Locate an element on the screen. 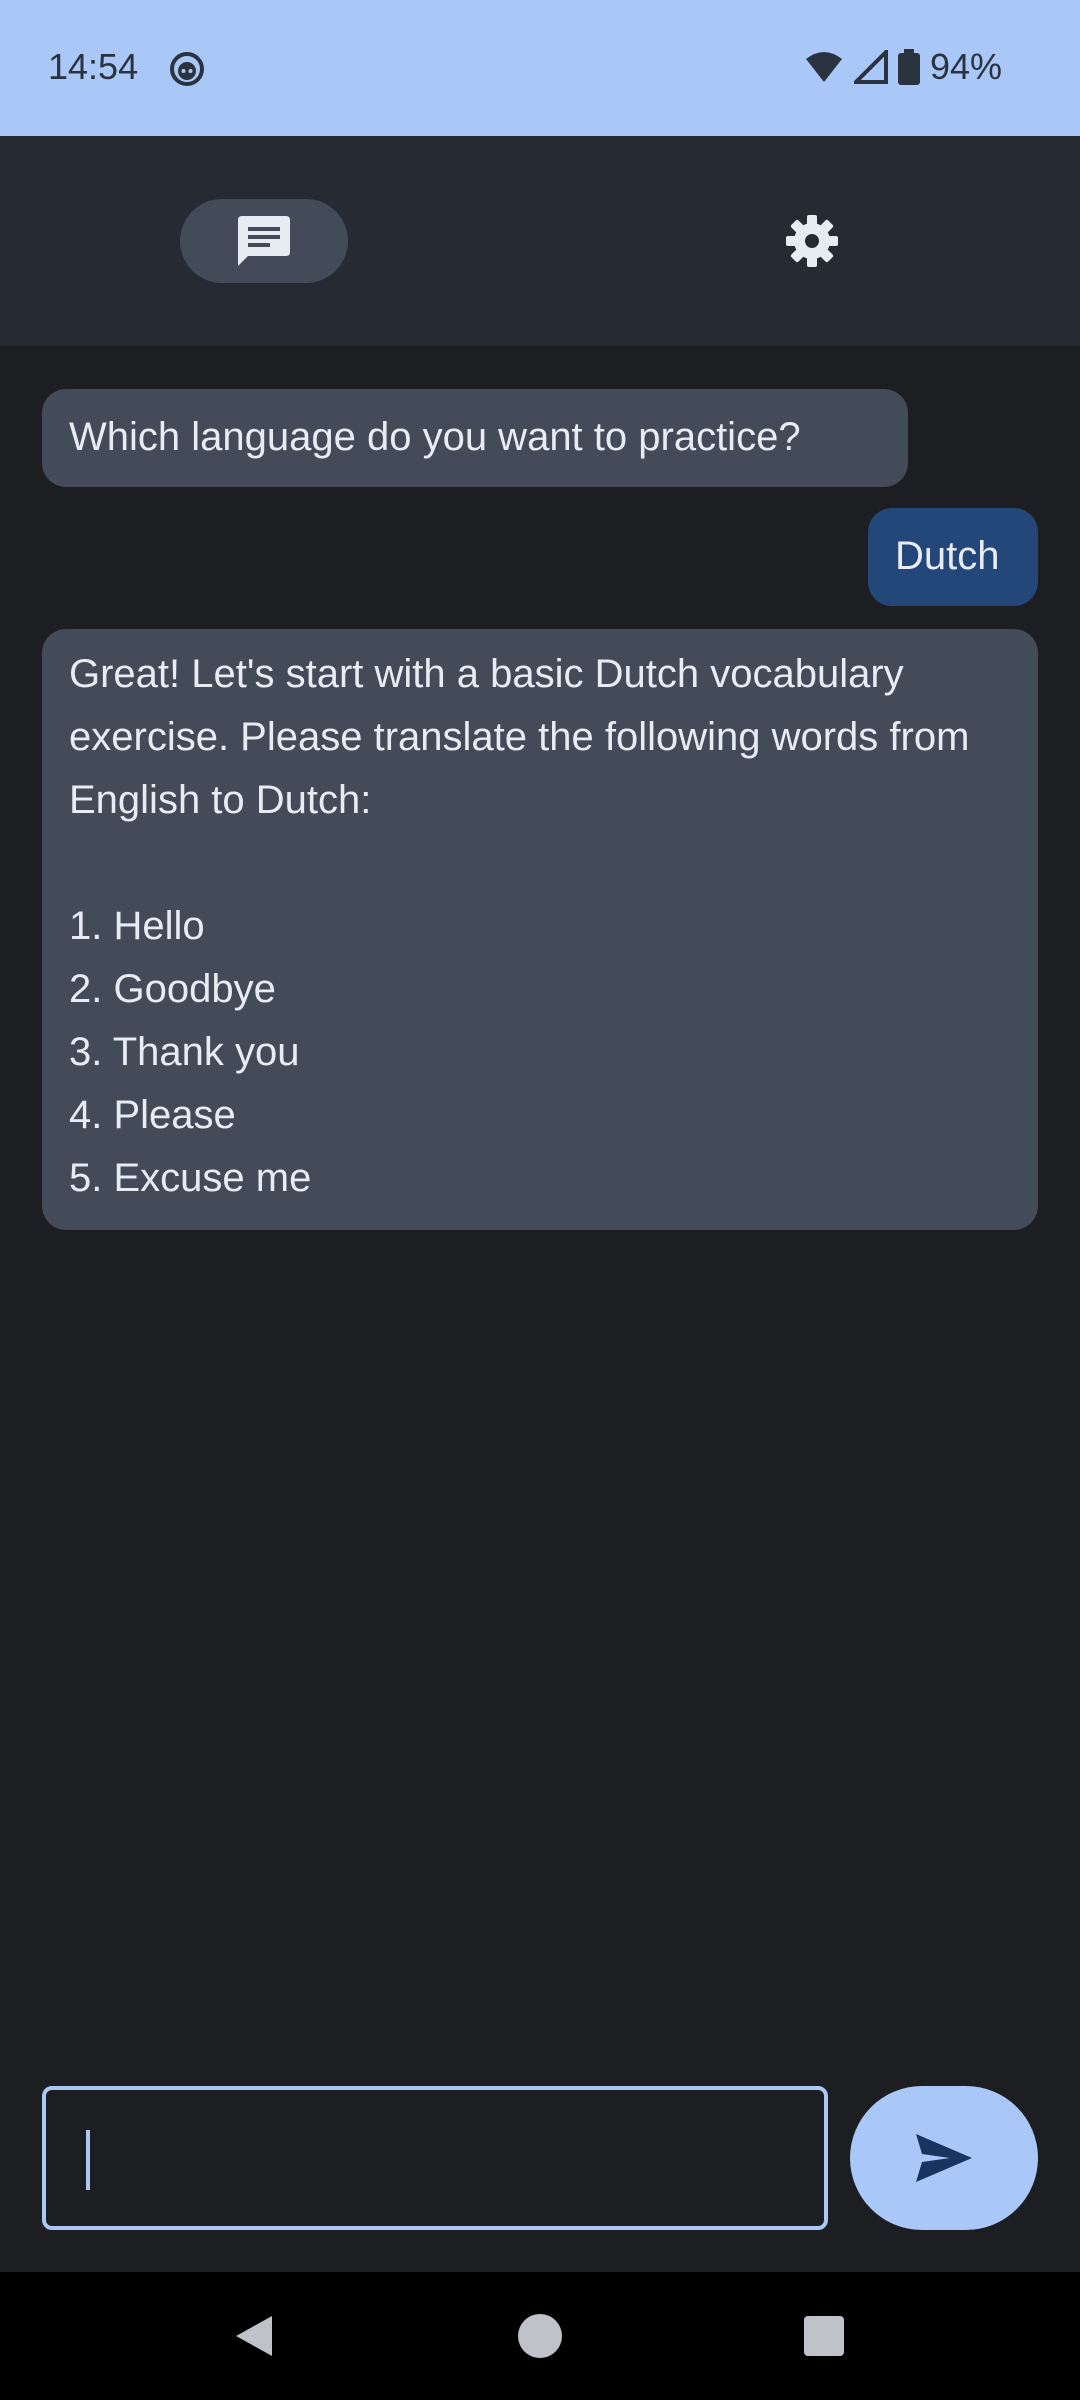  message-input is located at coordinates (435, 2158).